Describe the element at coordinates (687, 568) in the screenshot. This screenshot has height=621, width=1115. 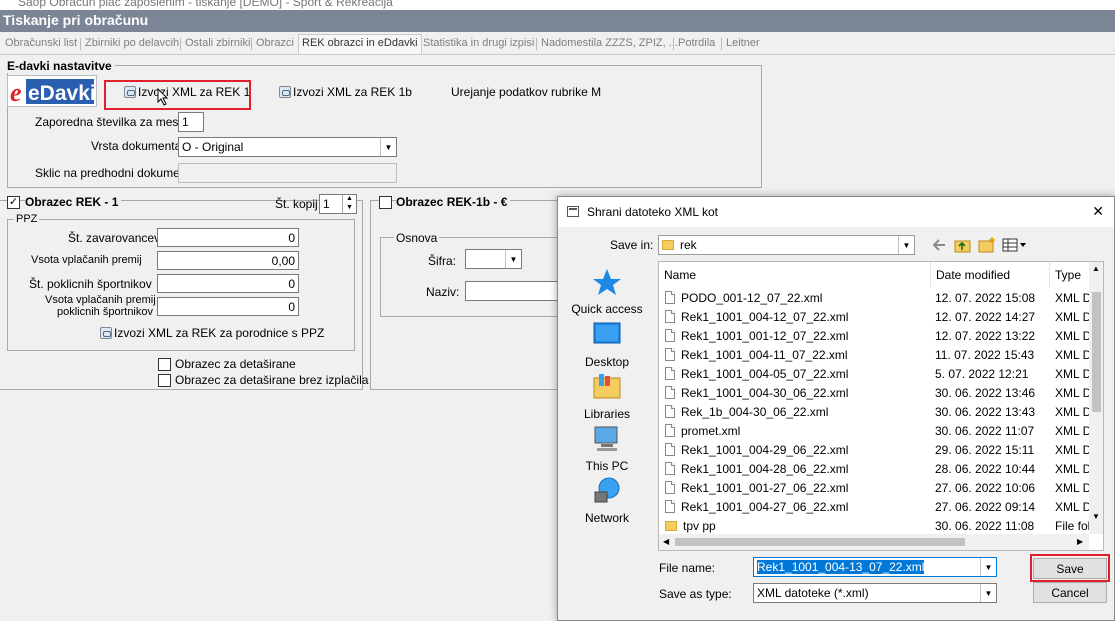
I see `filename-label: File name:` at that location.